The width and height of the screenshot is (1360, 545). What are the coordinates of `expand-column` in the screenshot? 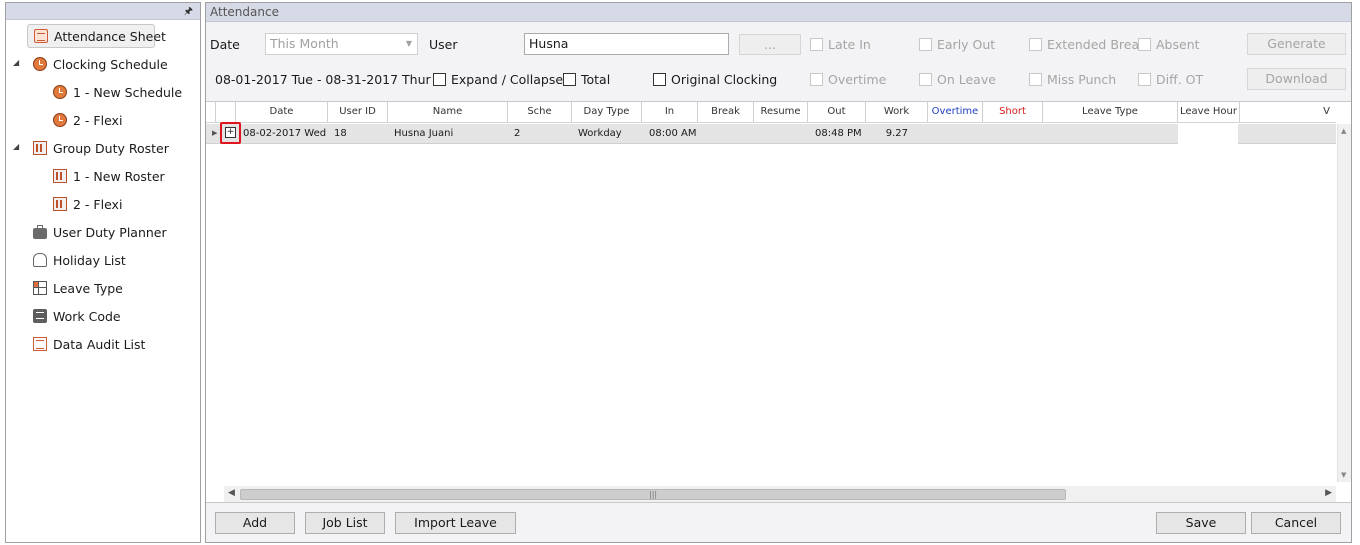 It's located at (226, 112).